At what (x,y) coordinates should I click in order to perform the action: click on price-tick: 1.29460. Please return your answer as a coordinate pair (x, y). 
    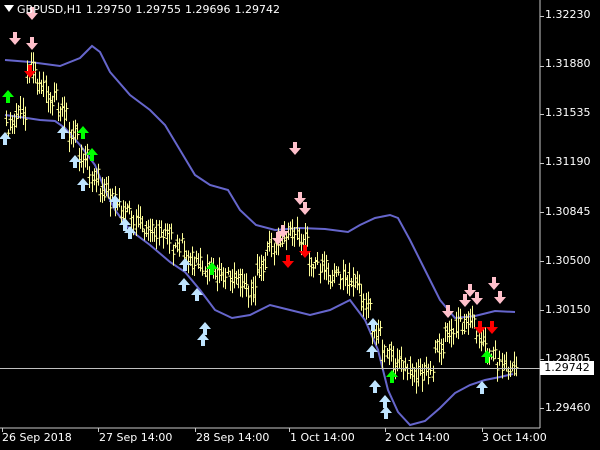
    Looking at the image, I should click on (568, 407).